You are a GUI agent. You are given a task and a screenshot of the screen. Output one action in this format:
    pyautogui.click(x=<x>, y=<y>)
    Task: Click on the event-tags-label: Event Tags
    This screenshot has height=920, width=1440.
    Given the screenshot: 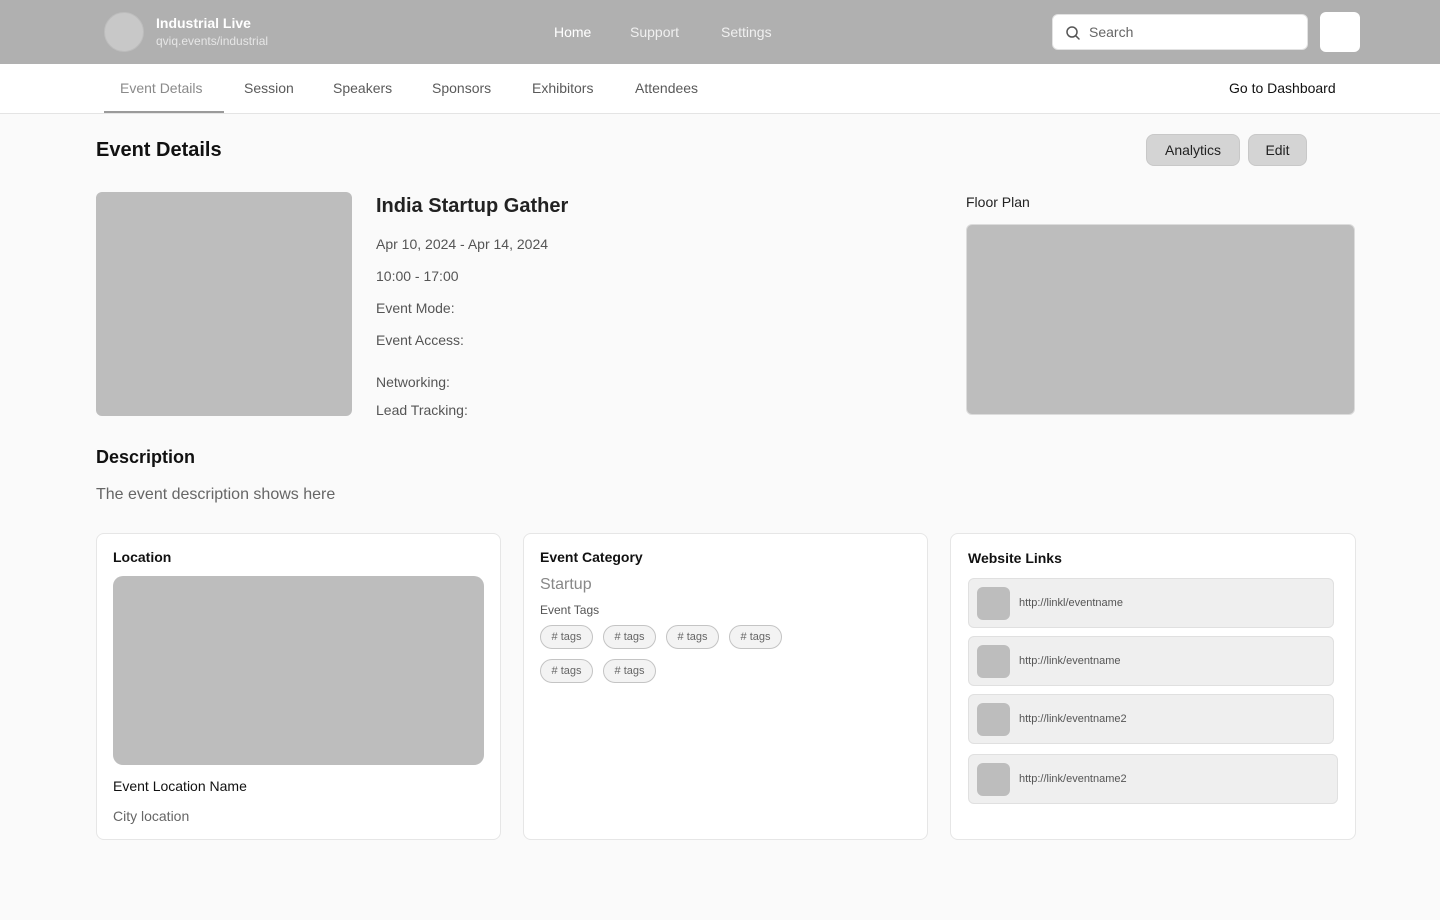 What is the action you would take?
    pyautogui.click(x=570, y=610)
    